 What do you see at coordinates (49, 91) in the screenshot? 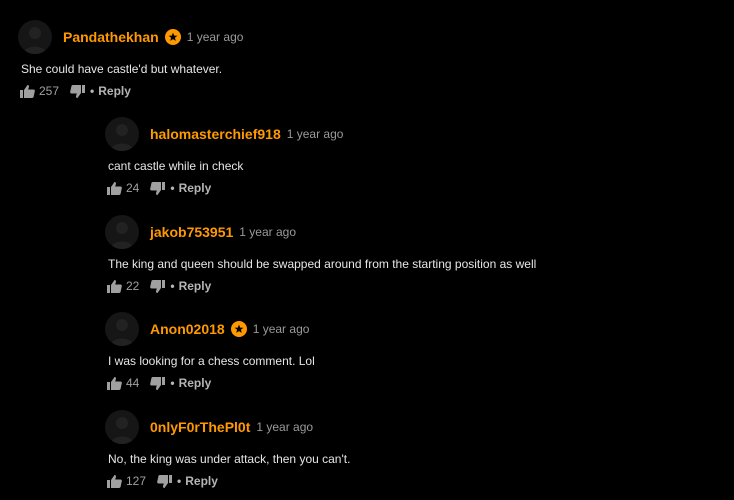
I see `like-count: 257` at bounding box center [49, 91].